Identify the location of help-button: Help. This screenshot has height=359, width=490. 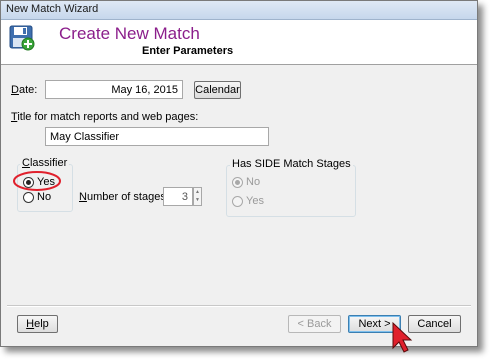
(37, 324).